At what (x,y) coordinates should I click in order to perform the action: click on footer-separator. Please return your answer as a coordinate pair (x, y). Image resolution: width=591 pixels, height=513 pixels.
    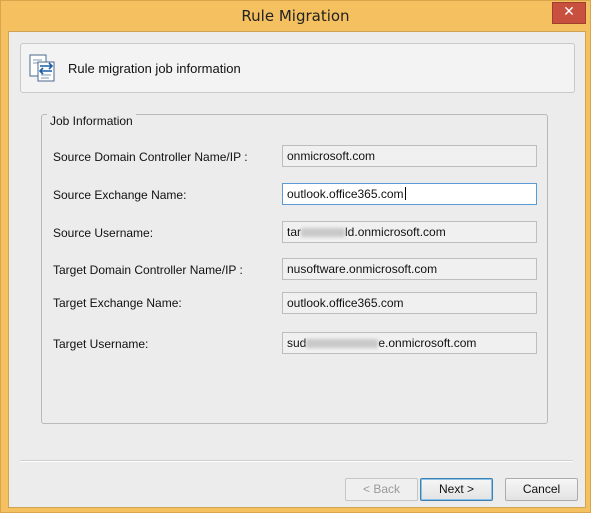
    Looking at the image, I should click on (296, 461).